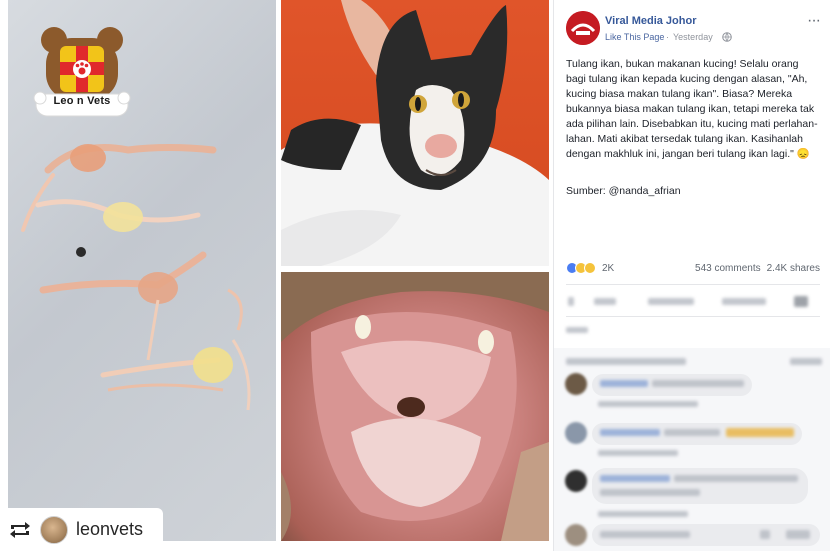 This screenshot has height=551, width=830. I want to click on reactions-summary: 2K, so click(590, 268).